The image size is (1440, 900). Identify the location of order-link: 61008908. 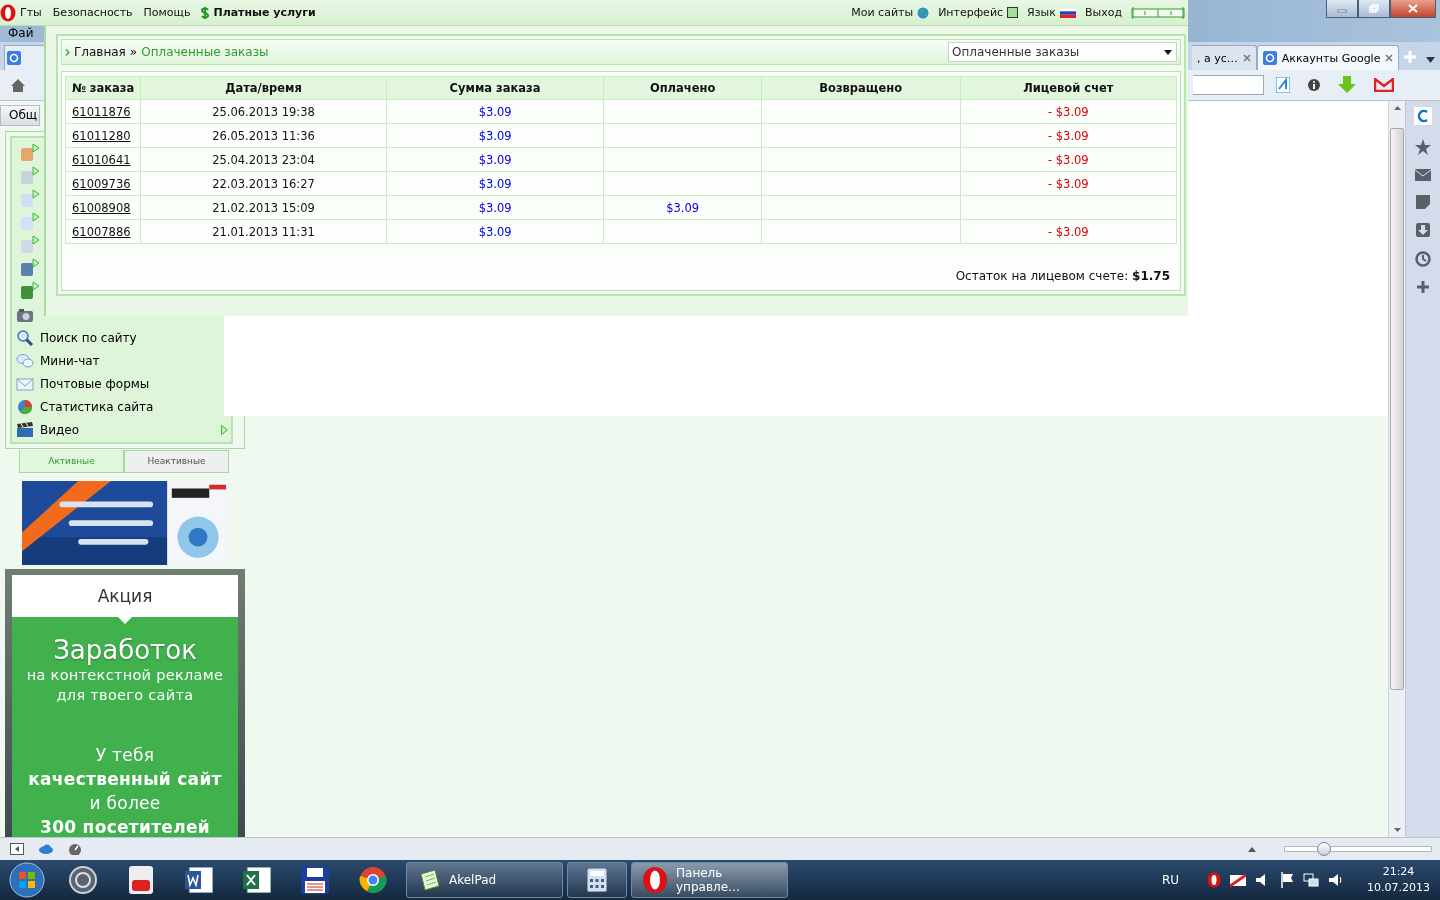
(101, 207).